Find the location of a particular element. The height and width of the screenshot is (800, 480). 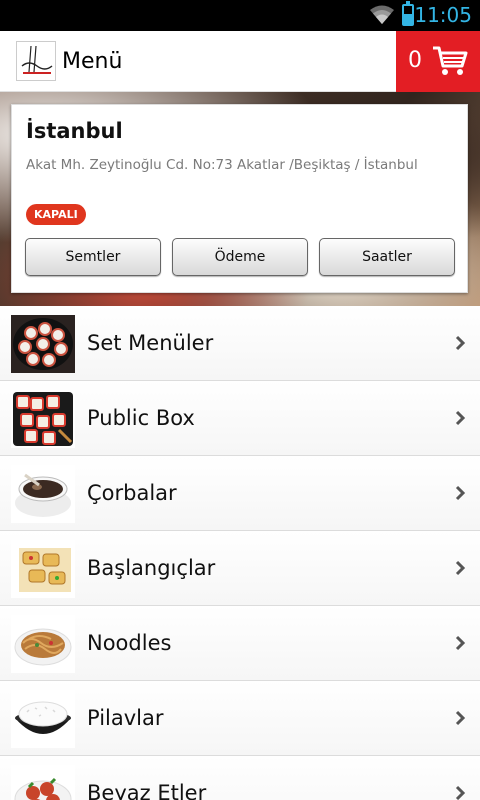

starters-image is located at coordinates (43, 569).